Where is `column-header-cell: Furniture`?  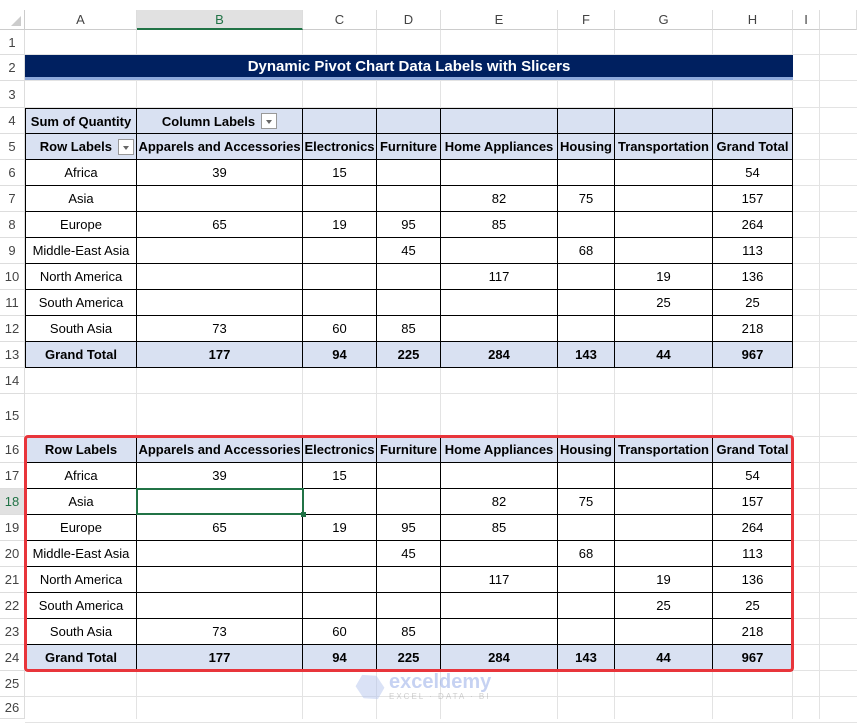
column-header-cell: Furniture is located at coordinates (409, 147).